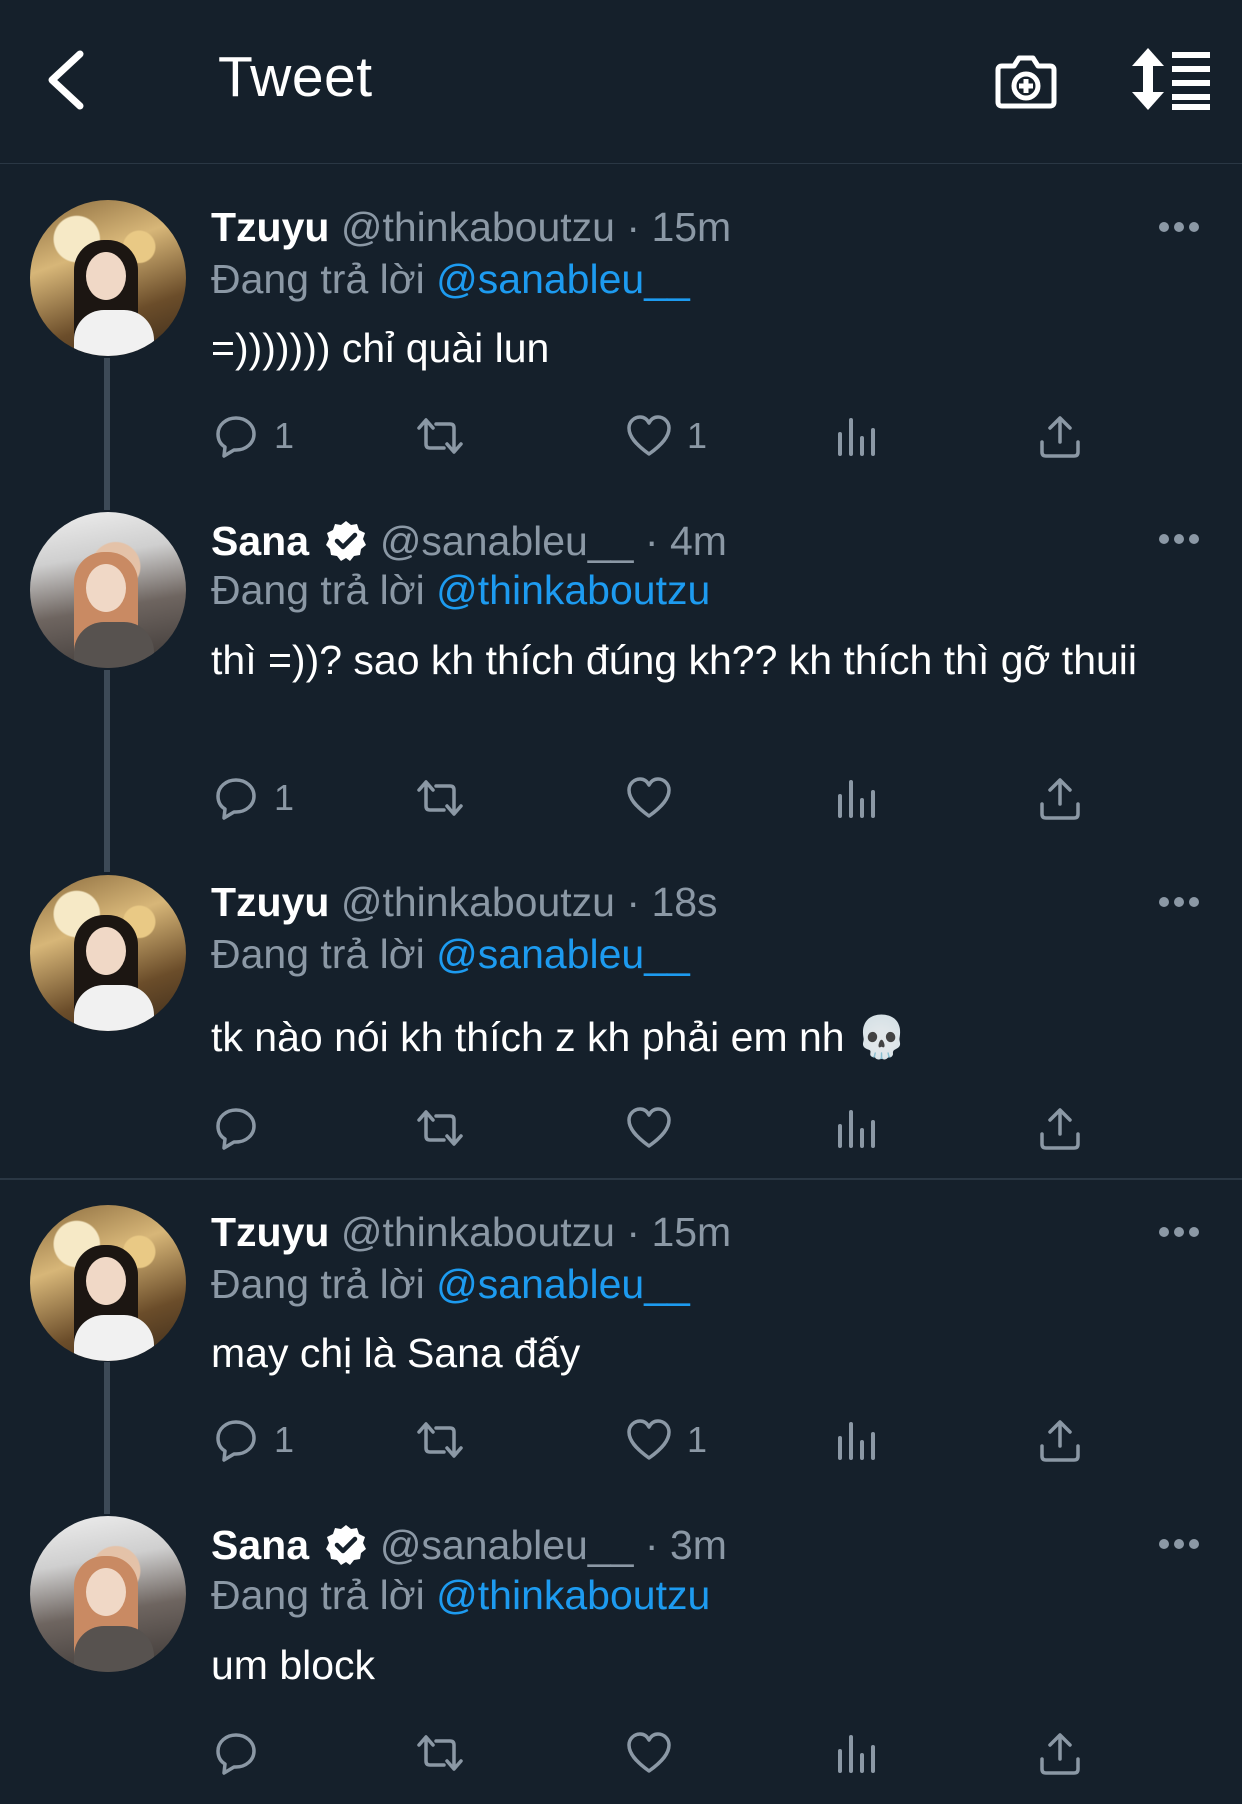 This screenshot has width=1242, height=1804. I want to click on top-nav-bar: Tweet, so click(621, 82).